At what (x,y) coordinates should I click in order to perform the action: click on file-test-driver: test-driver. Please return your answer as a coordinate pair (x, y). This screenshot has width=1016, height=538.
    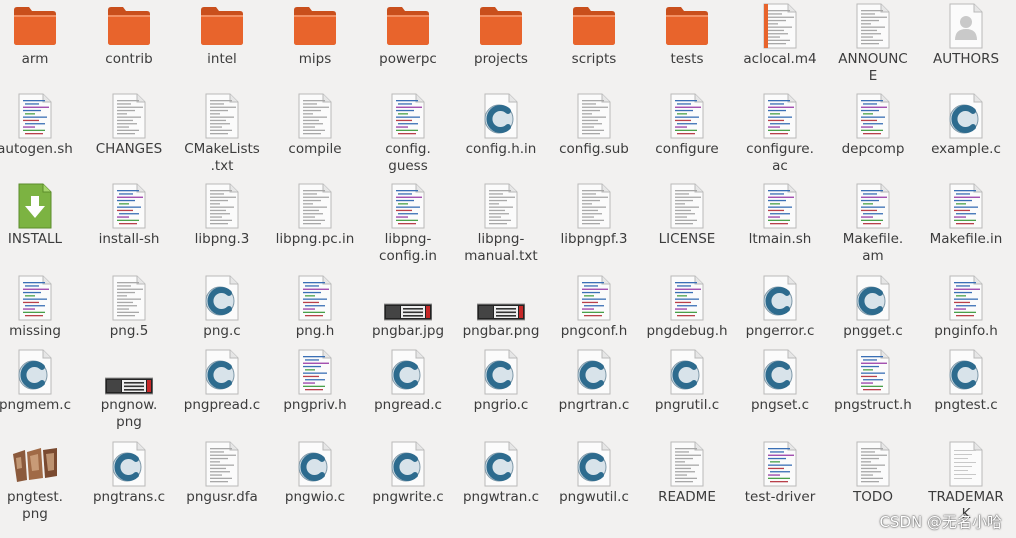
    Looking at the image, I should click on (780, 473).